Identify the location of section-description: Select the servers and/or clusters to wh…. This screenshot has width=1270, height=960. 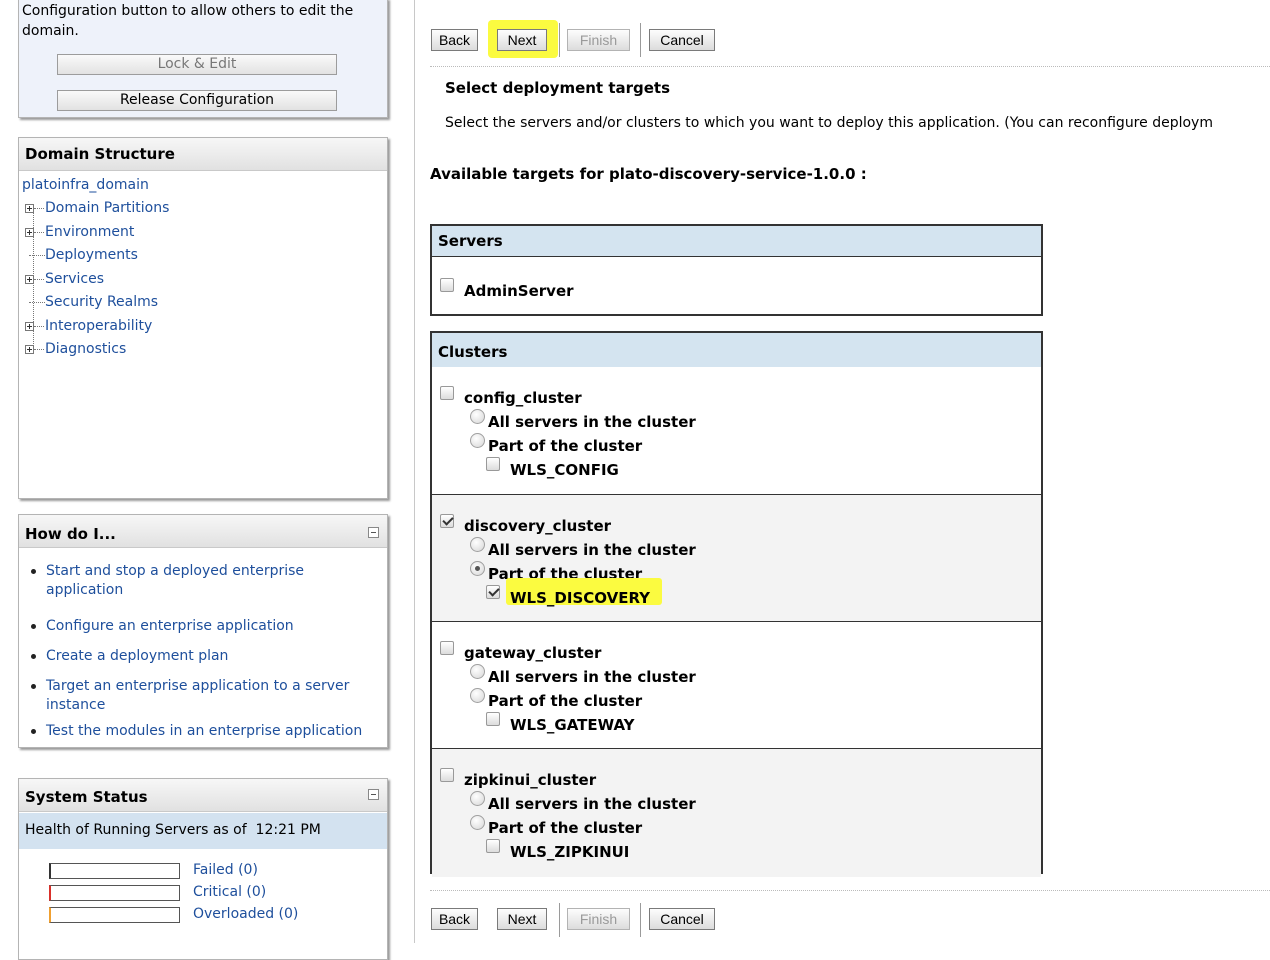
(829, 123).